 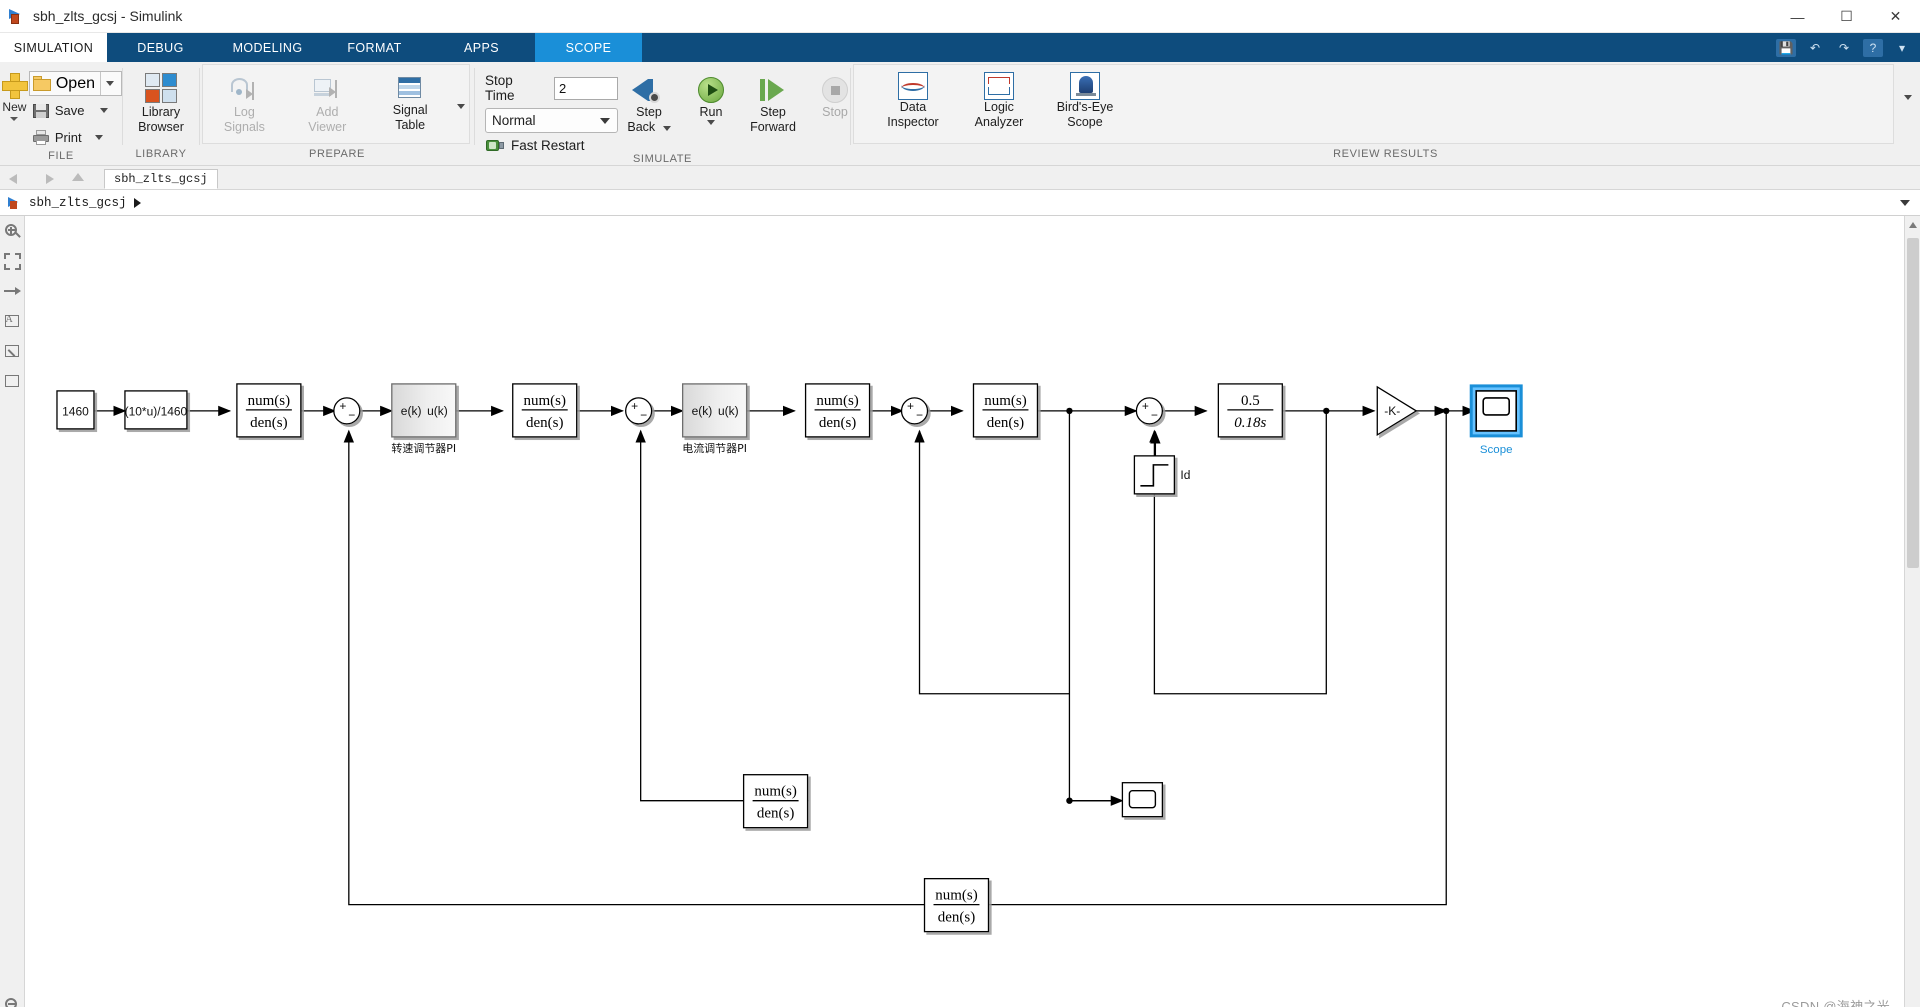 I want to click on tab-scope: SCOPE, so click(x=588, y=47).